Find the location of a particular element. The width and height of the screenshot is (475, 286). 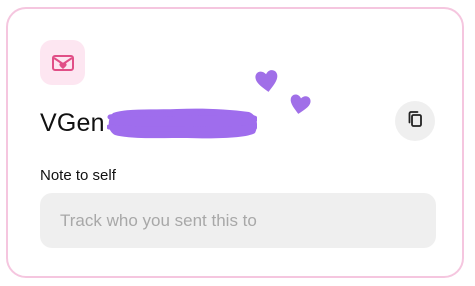

invite-title: VGen is located at coordinates (148, 123).